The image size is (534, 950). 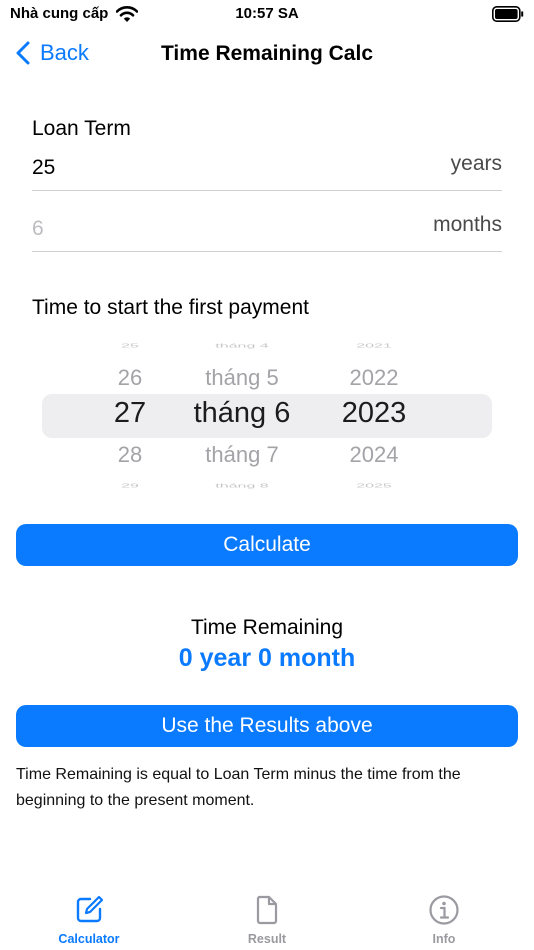 What do you see at coordinates (508, 14) in the screenshot?
I see `battery-icon` at bounding box center [508, 14].